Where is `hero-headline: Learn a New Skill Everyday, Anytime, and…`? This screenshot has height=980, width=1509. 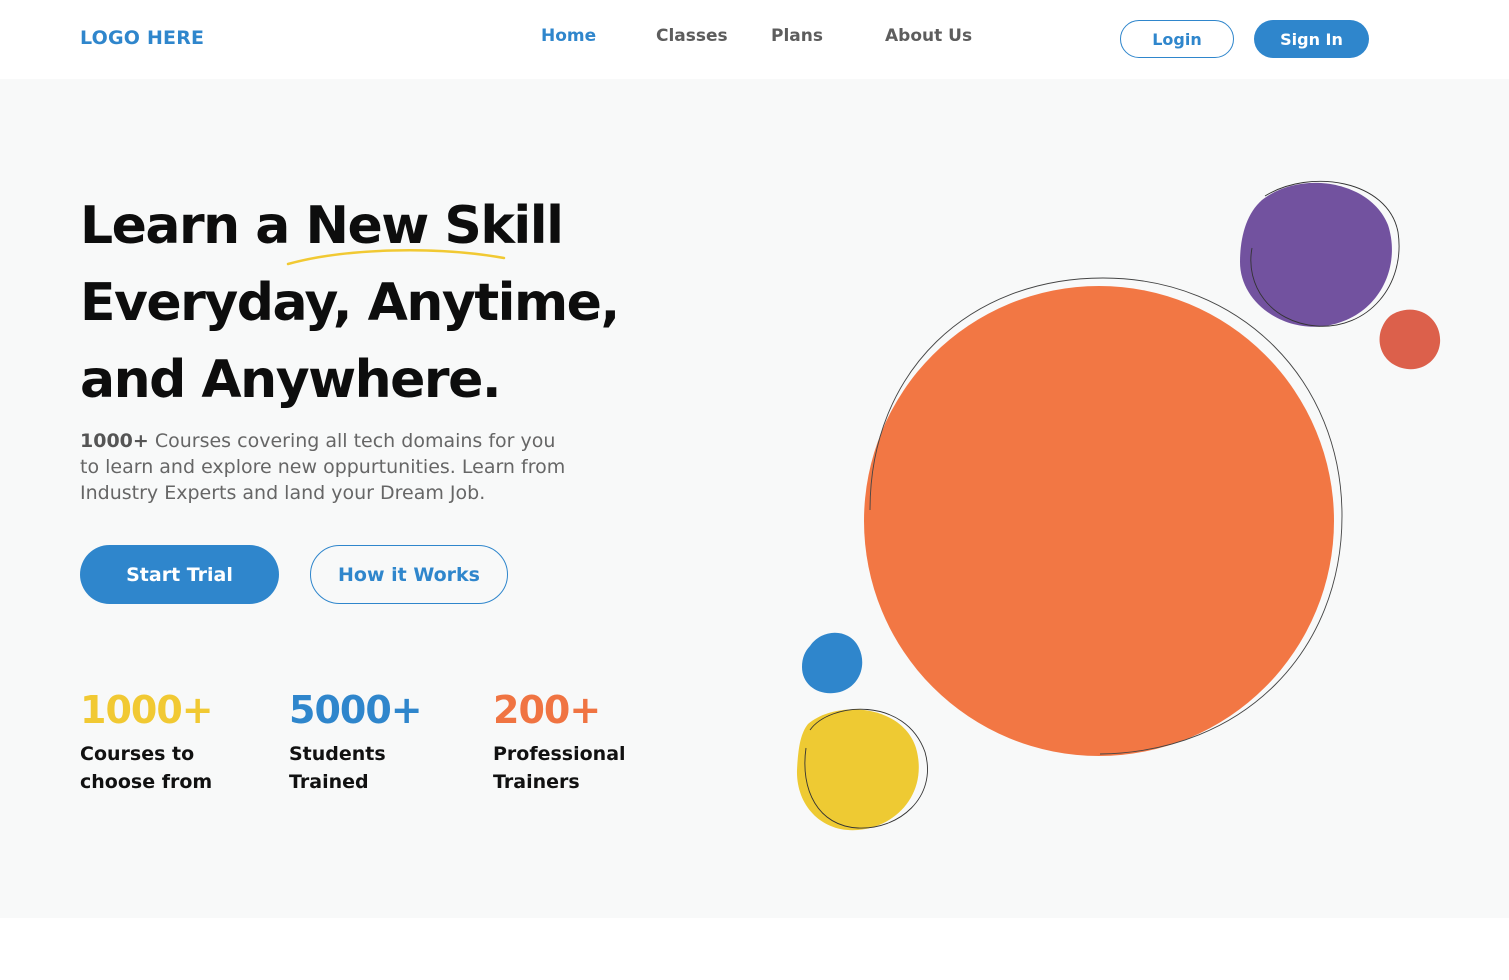
hero-headline: Learn a New Skill Everyday, Anytime, and… is located at coordinates (350, 303).